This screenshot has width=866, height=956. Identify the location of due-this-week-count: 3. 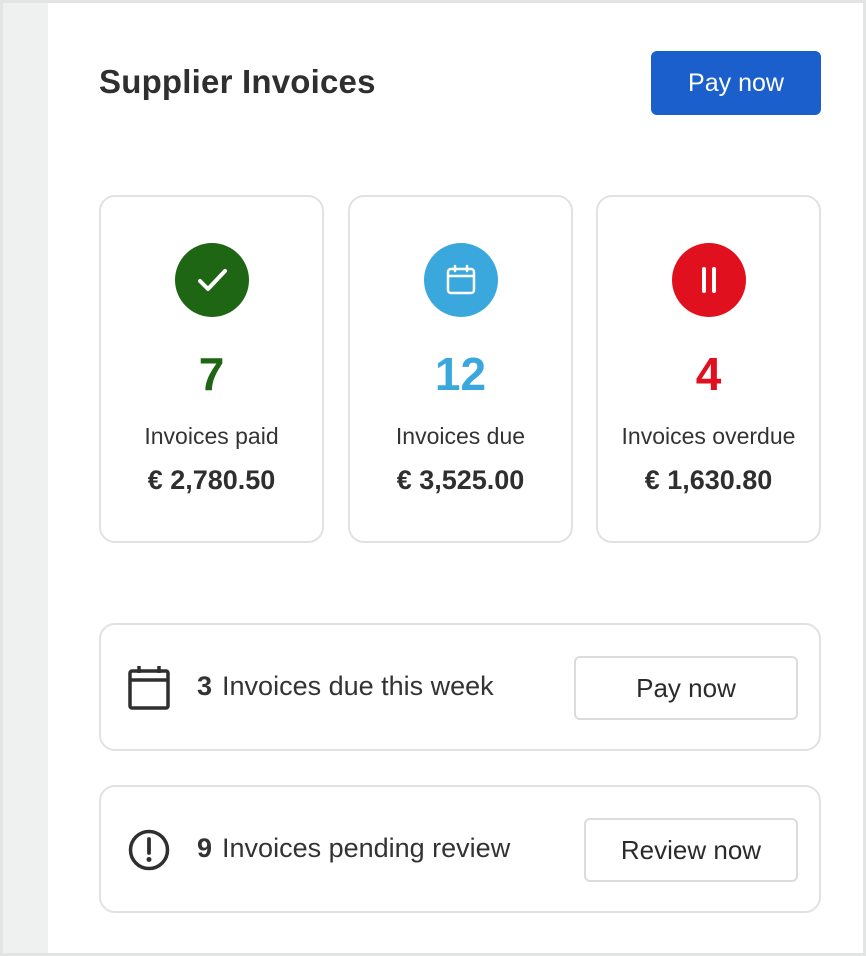
(205, 686).